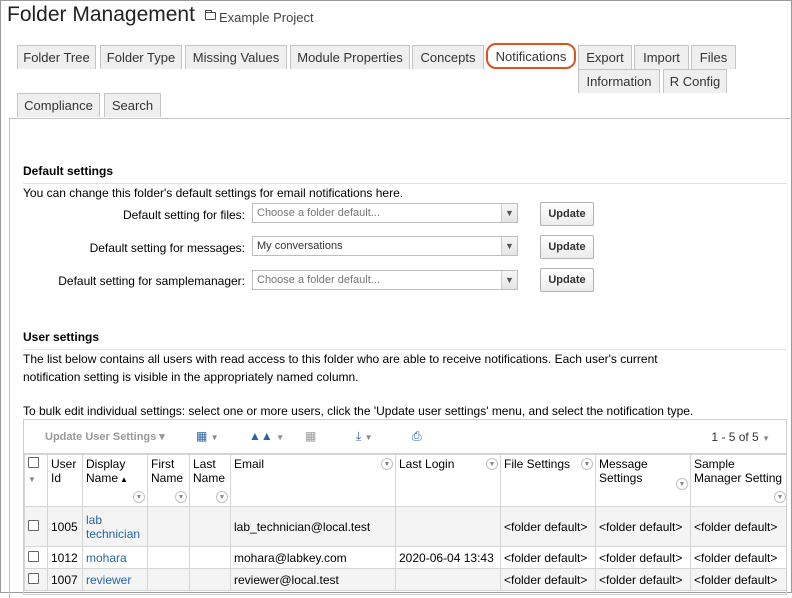  Describe the element at coordinates (56, 57) in the screenshot. I see `tab-folder-tree: Folder Tree` at that location.